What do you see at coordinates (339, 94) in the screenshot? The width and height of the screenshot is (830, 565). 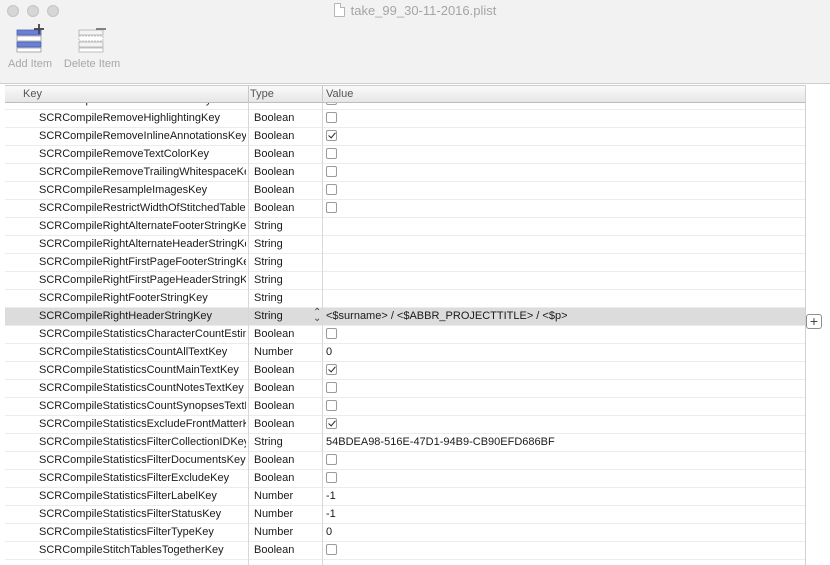 I see `value-column-header: Value` at bounding box center [339, 94].